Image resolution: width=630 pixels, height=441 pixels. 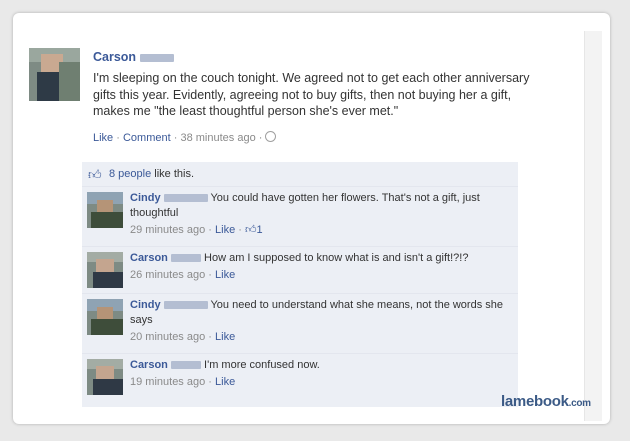 I want to click on post-like-link: Like, so click(x=103, y=138).